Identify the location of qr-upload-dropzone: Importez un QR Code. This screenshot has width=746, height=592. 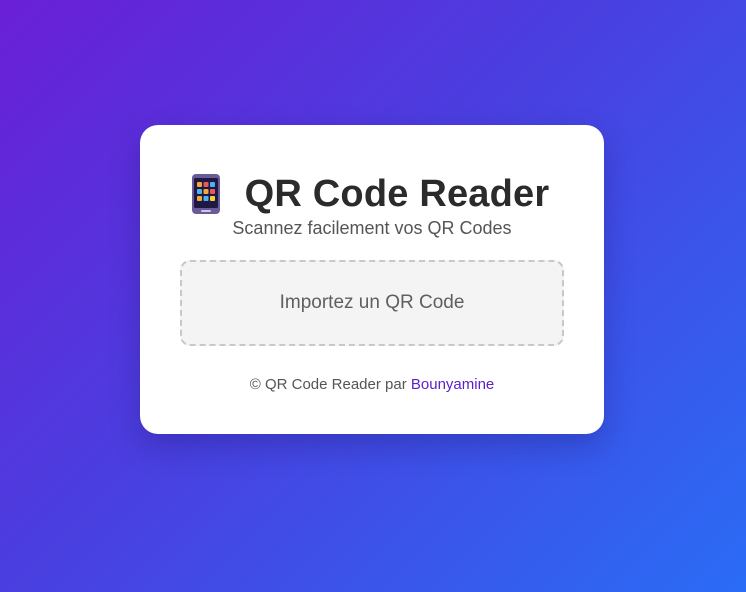
(372, 303).